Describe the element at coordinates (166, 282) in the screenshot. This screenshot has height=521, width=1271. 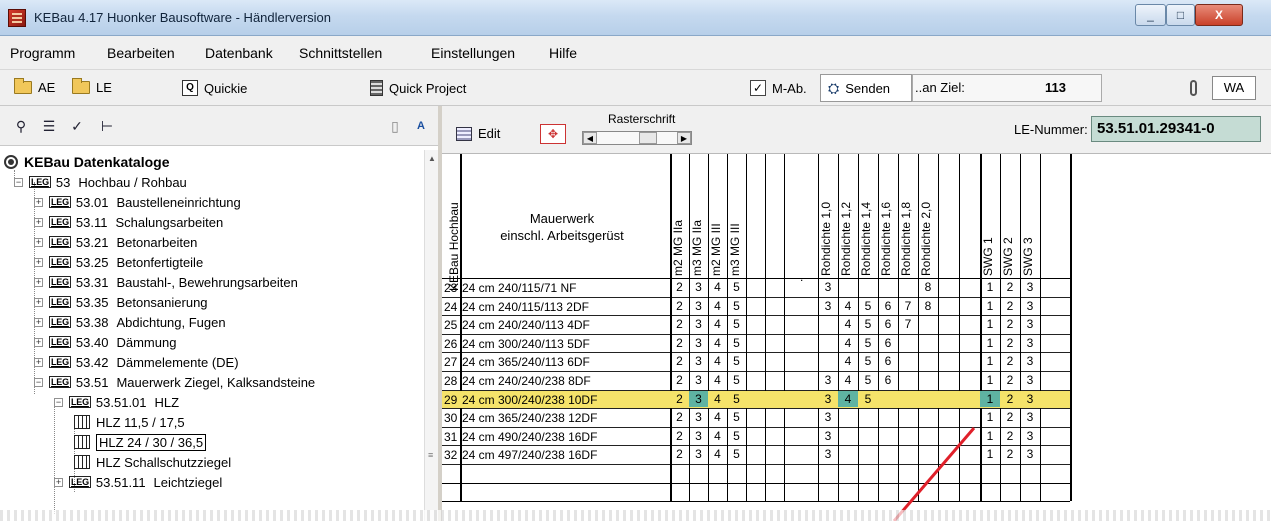
I see `tree-item: + LEG 53.31 Baustahl-, Bewehrungsarbeiten` at that location.